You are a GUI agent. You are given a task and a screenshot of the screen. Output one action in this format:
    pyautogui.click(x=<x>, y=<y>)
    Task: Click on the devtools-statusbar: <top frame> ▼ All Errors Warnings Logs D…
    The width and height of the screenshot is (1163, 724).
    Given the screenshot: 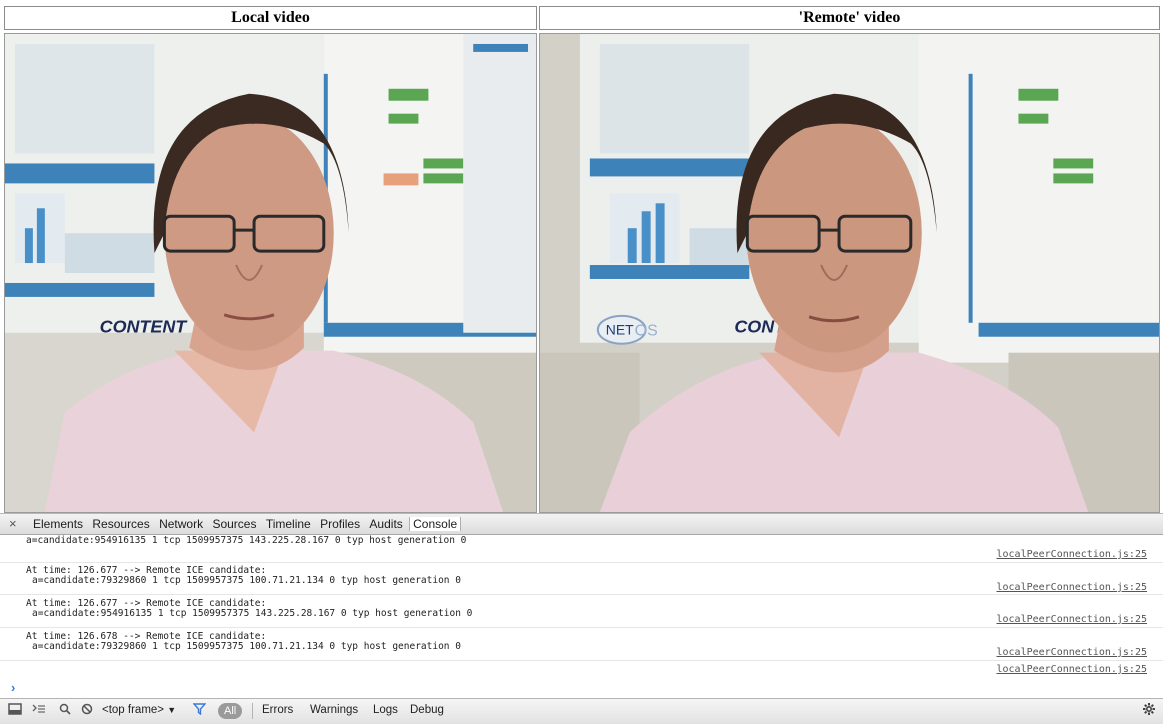 What is the action you would take?
    pyautogui.click(x=581, y=711)
    